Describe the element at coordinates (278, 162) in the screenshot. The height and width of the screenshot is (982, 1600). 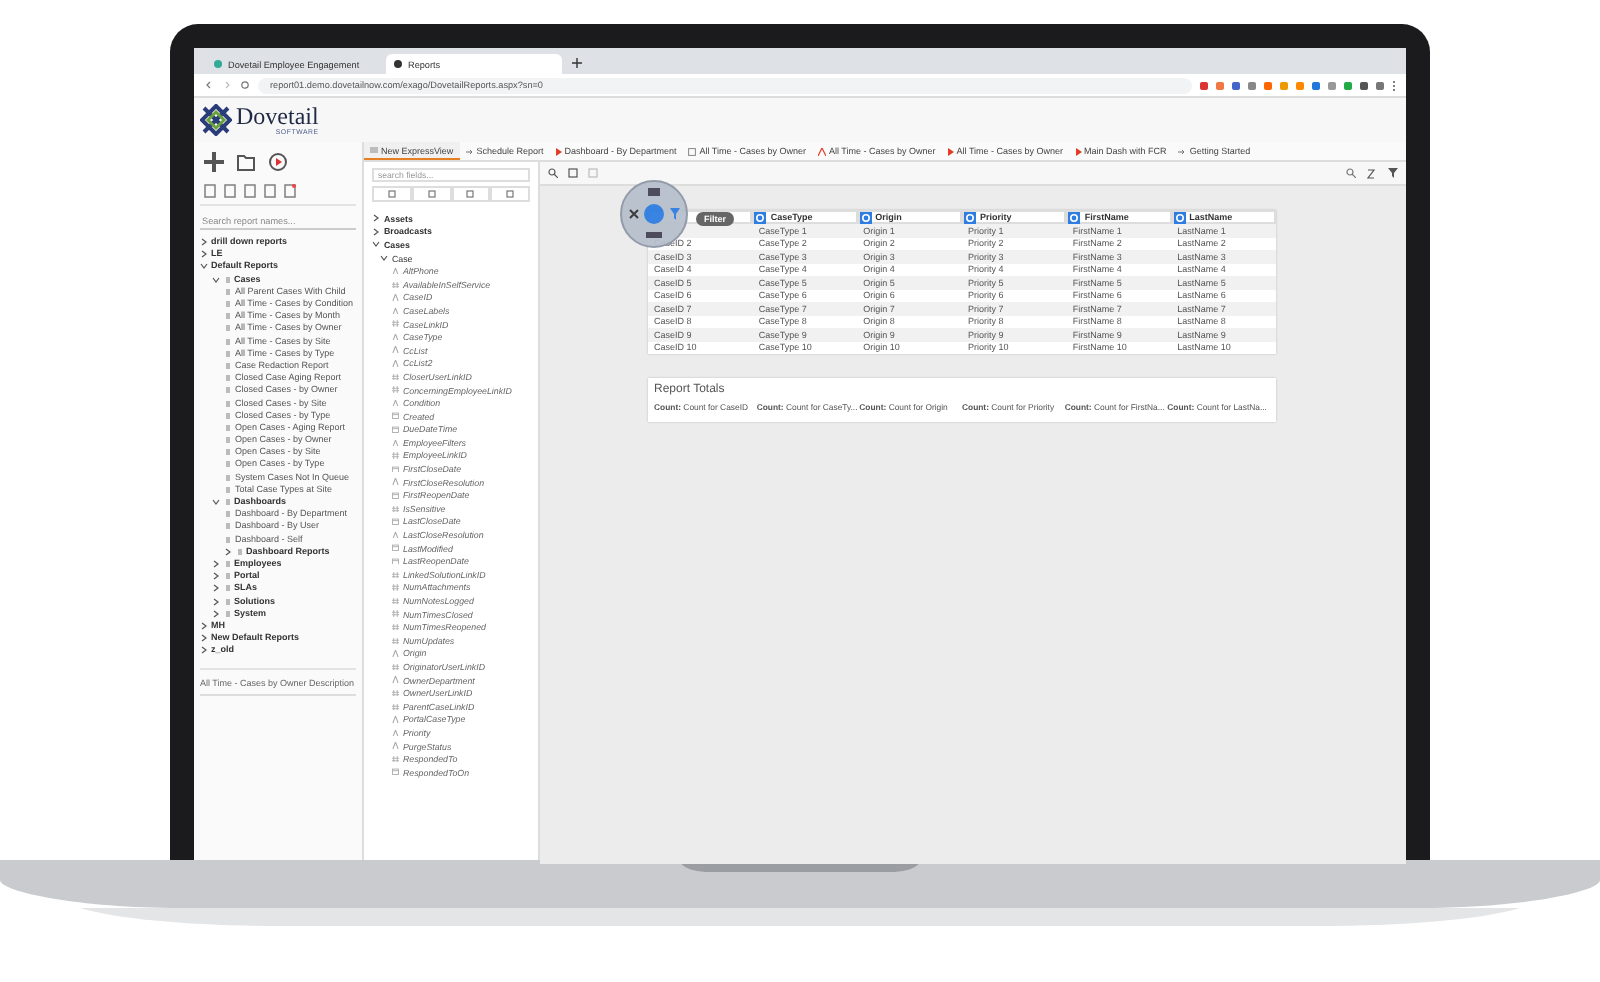
I see `run-icon` at that location.